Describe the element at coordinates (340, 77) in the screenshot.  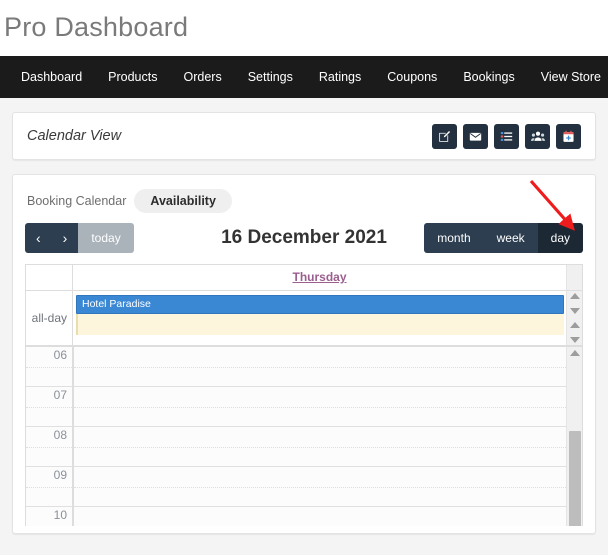
I see `nav-item-ratings: Ratings` at that location.